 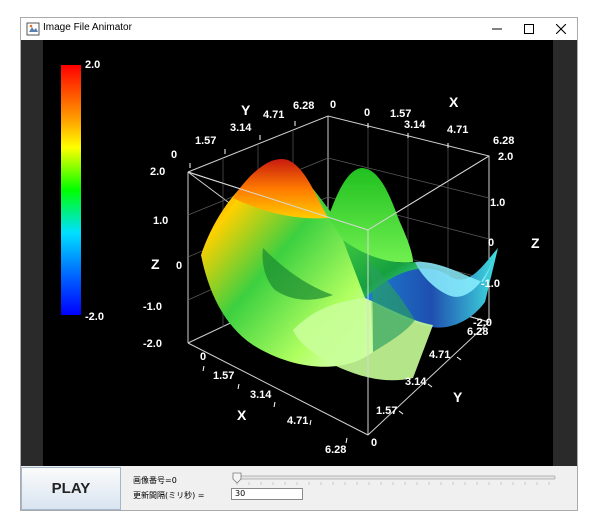 I want to click on minimize-button, so click(x=497, y=29).